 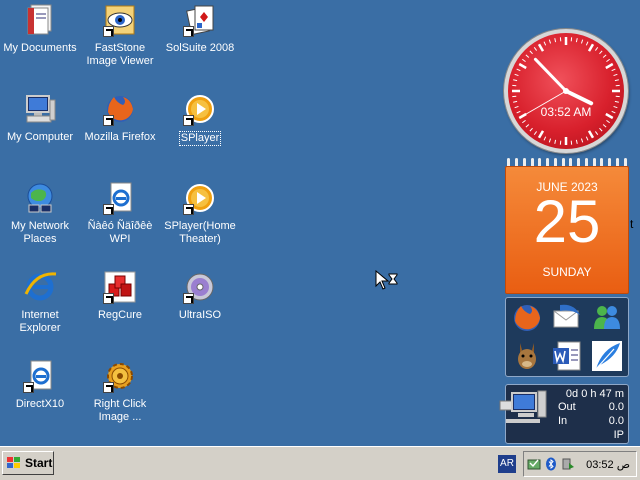 What do you see at coordinates (563, 421) in the screenshot?
I see `net-in-label: In` at bounding box center [563, 421].